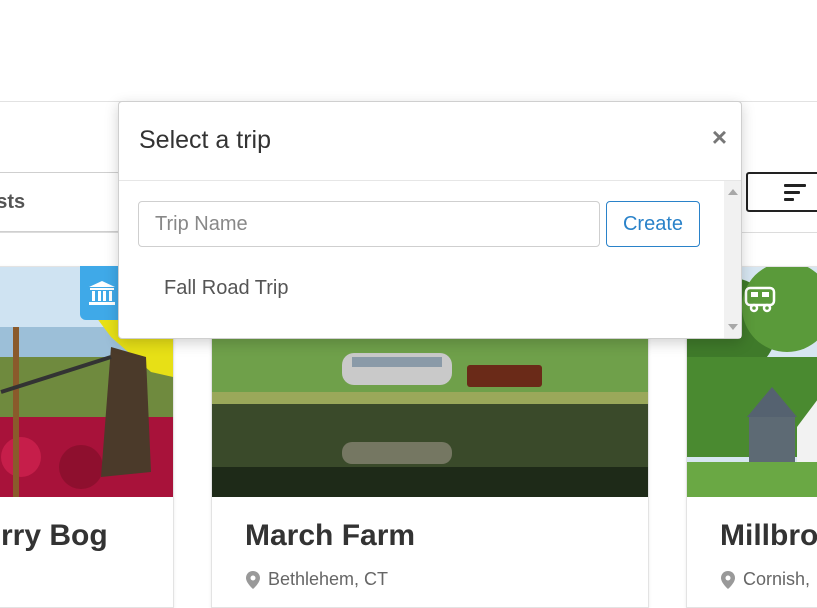 The height and width of the screenshot is (608, 817). I want to click on trip-name-input, so click(369, 224).